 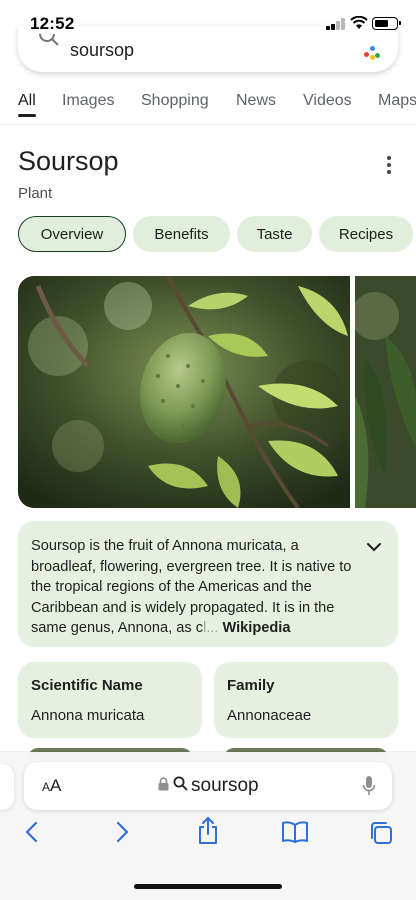 I want to click on share-icon, so click(x=208, y=833).